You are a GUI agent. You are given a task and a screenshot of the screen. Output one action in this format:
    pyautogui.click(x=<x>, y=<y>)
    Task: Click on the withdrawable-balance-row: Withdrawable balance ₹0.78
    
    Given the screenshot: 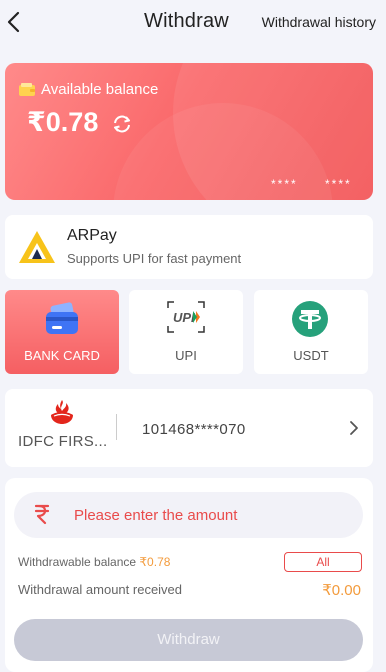 What is the action you would take?
    pyautogui.click(x=94, y=562)
    